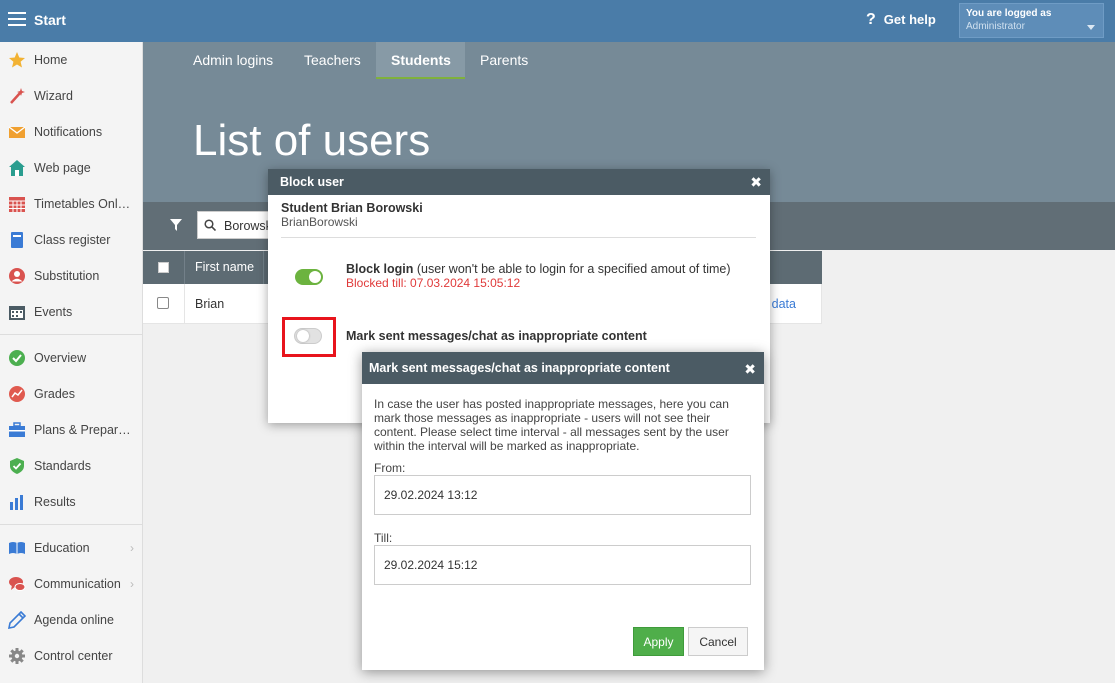  Describe the element at coordinates (504, 66) in the screenshot. I see `tab-parents: Parents` at that location.